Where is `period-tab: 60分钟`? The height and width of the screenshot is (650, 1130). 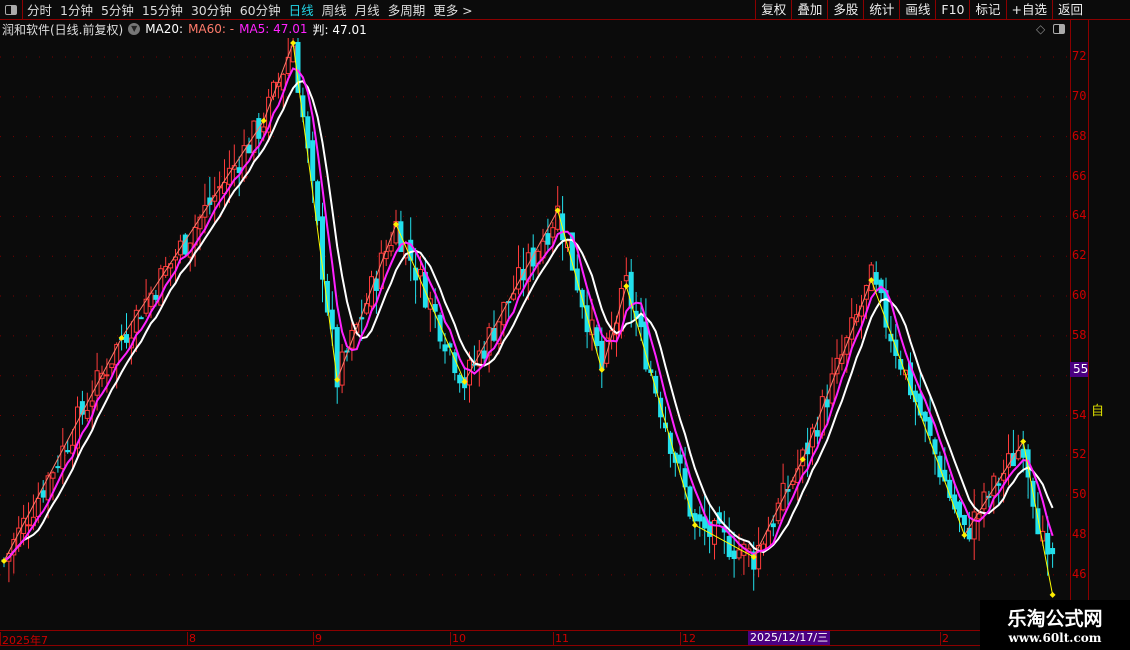 period-tab: 60分钟 is located at coordinates (260, 9).